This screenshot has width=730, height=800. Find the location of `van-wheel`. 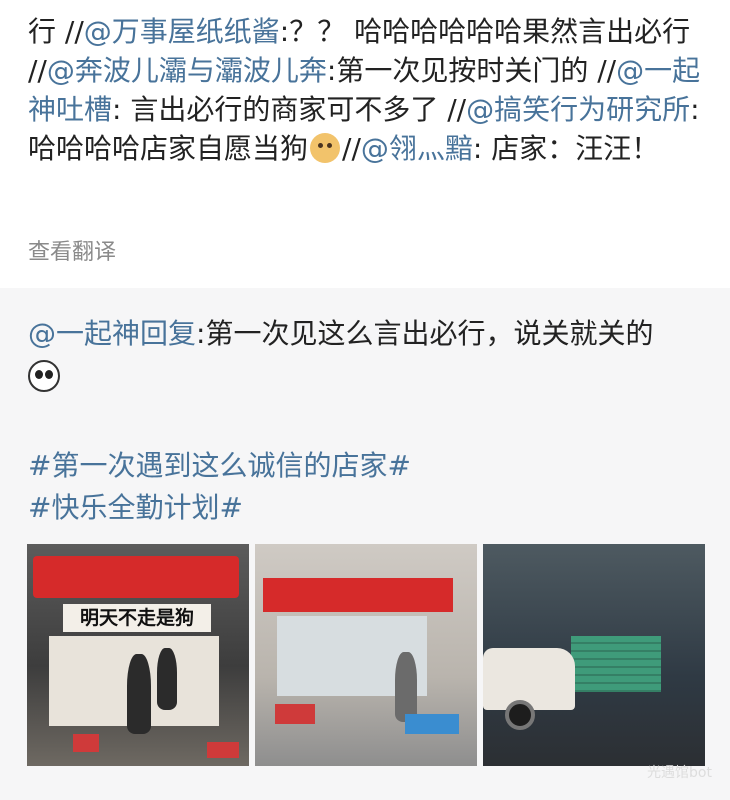

van-wheel is located at coordinates (520, 715).